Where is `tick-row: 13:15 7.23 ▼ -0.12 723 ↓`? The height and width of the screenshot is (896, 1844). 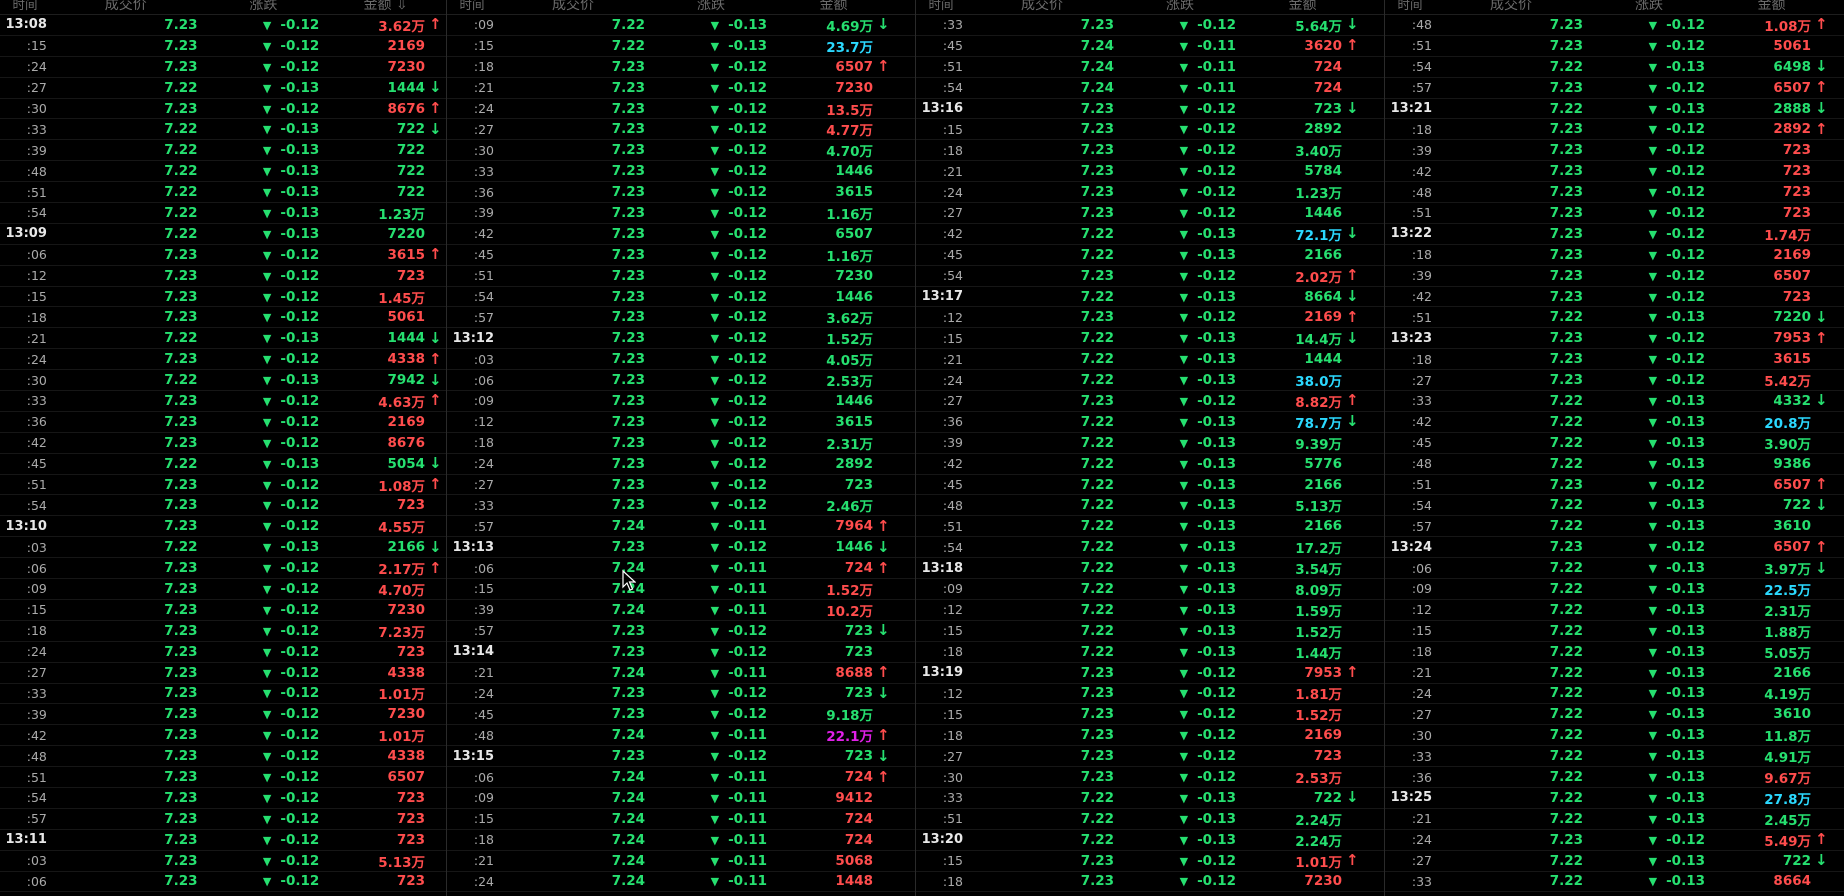
tick-row: 13:15 7.23 ▼ -0.12 723 ↓ is located at coordinates (681, 757).